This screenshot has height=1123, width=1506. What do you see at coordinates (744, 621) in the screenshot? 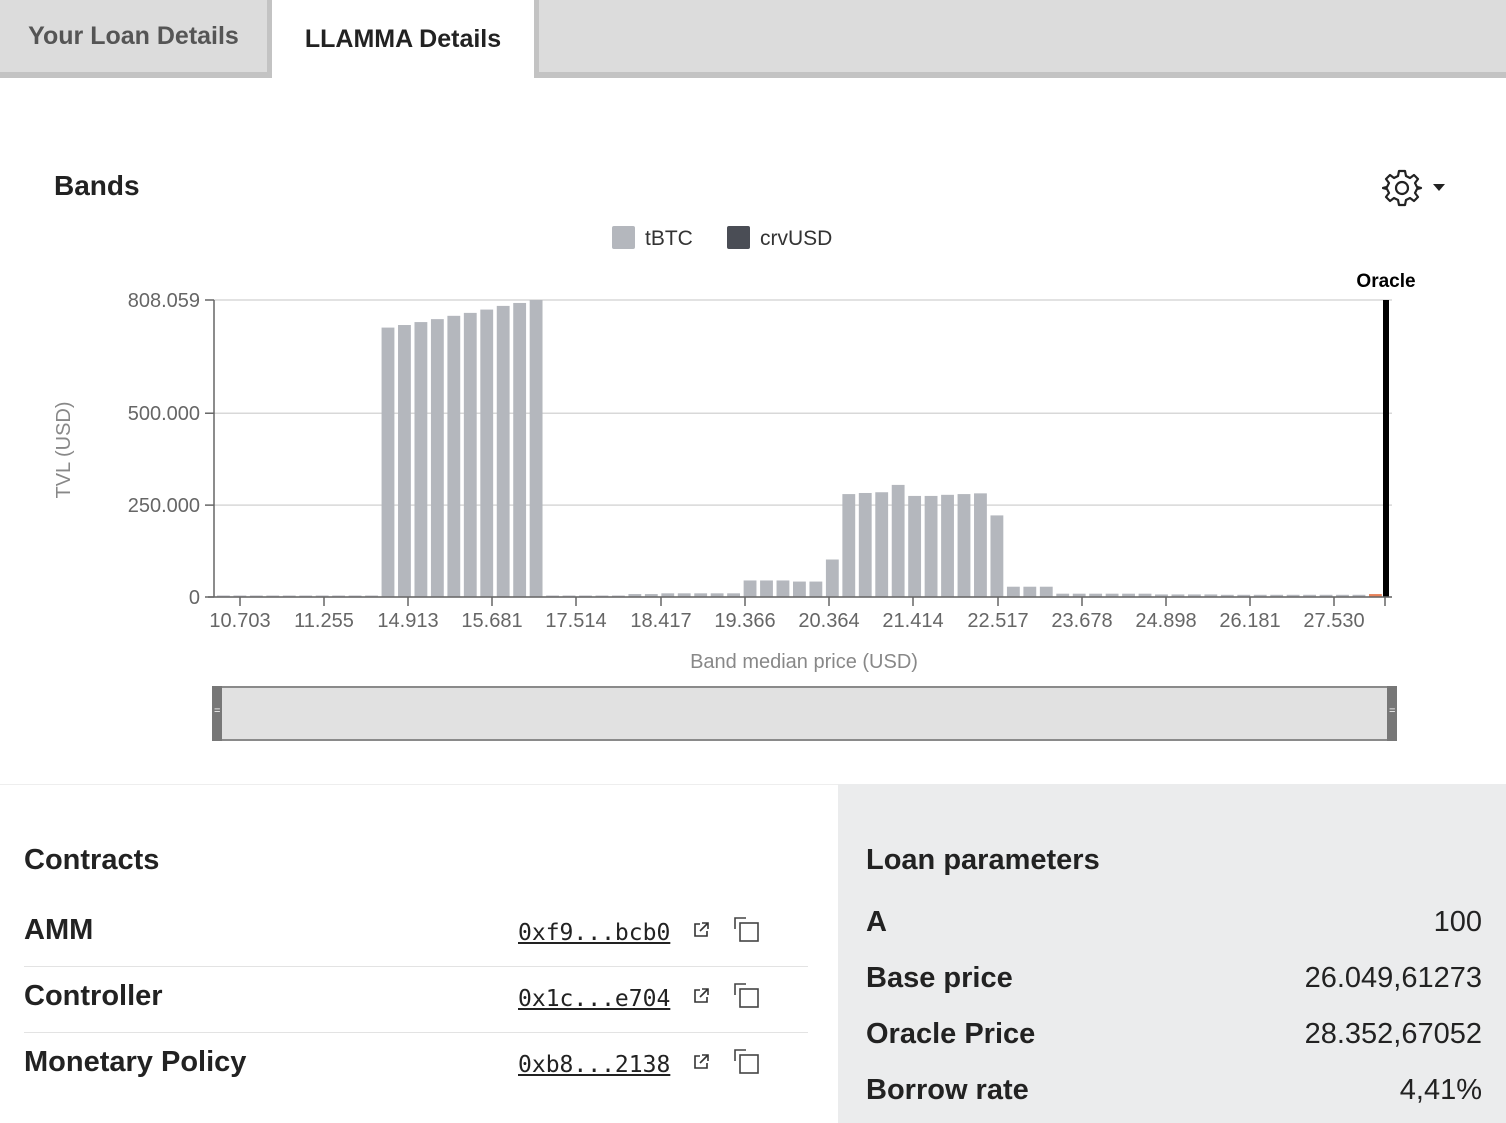
I see `x-tick-label: 19.366` at bounding box center [744, 621].